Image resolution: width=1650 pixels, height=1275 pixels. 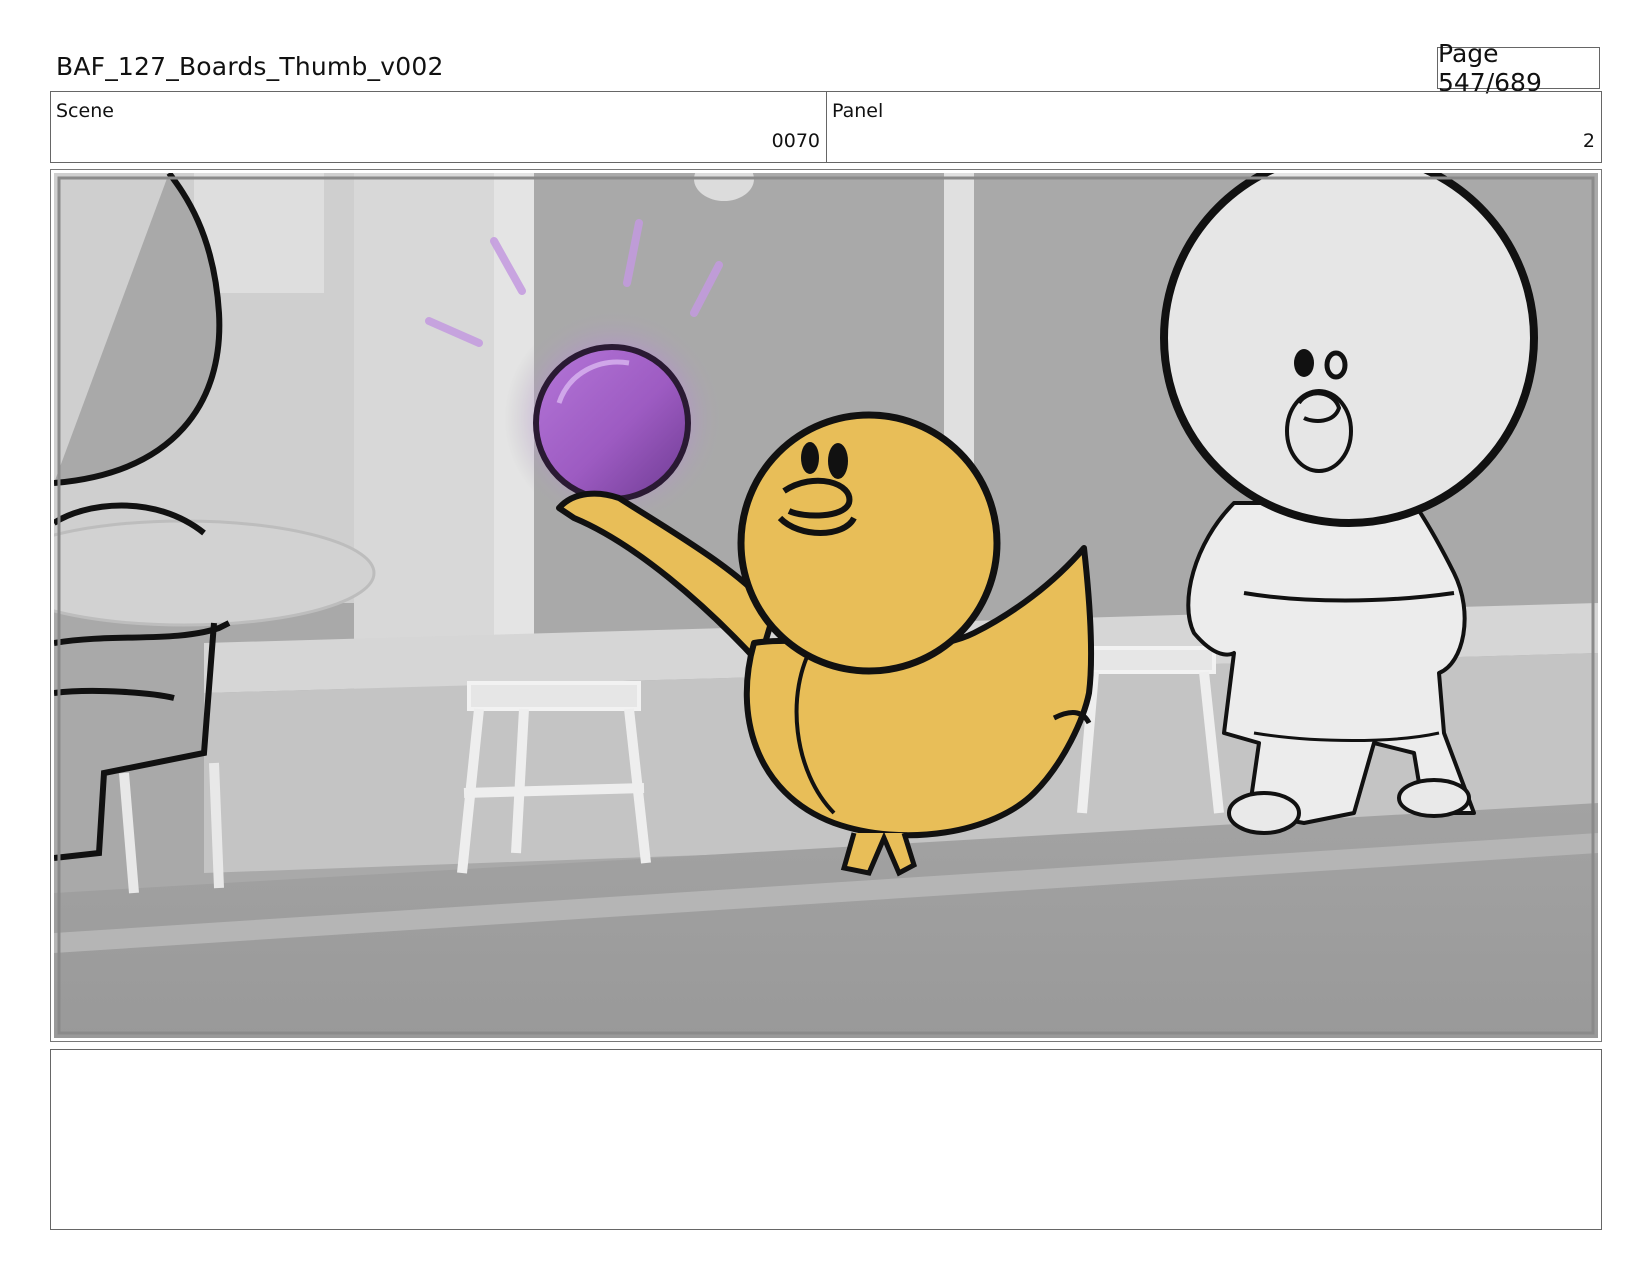 I want to click on page-number-box: Page 547/689, so click(x=1518, y=68).